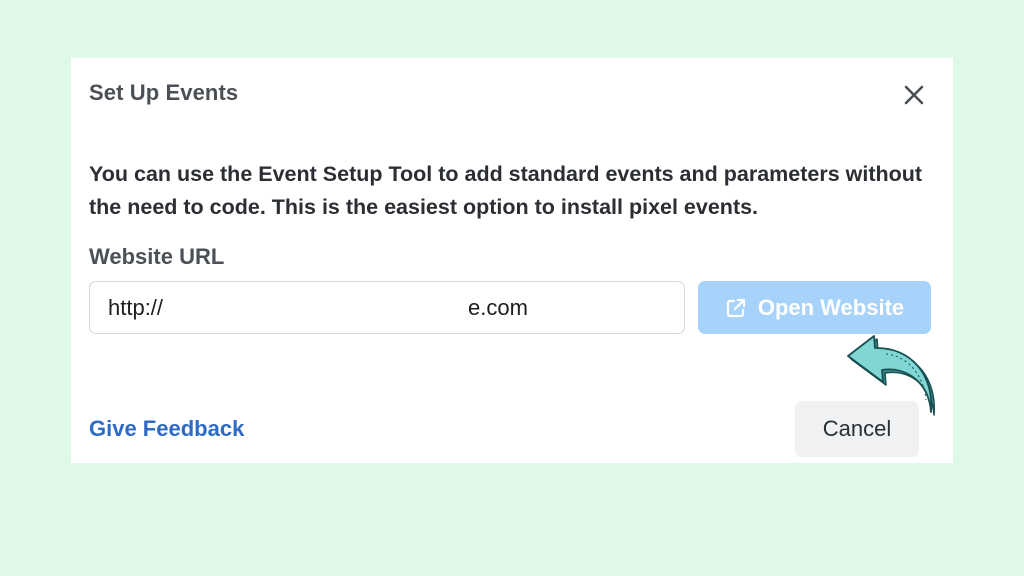  What do you see at coordinates (498, 307) in the screenshot?
I see `website-url-value-suffix: e.com` at bounding box center [498, 307].